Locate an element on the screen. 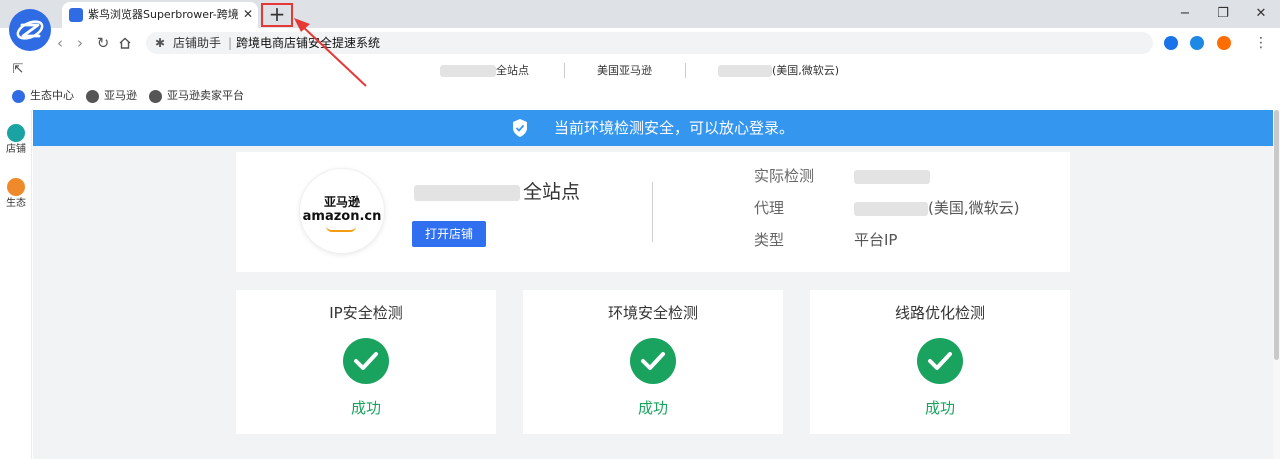 Image resolution: width=1280 pixels, height=459 pixels. home-icon is located at coordinates (125, 43).